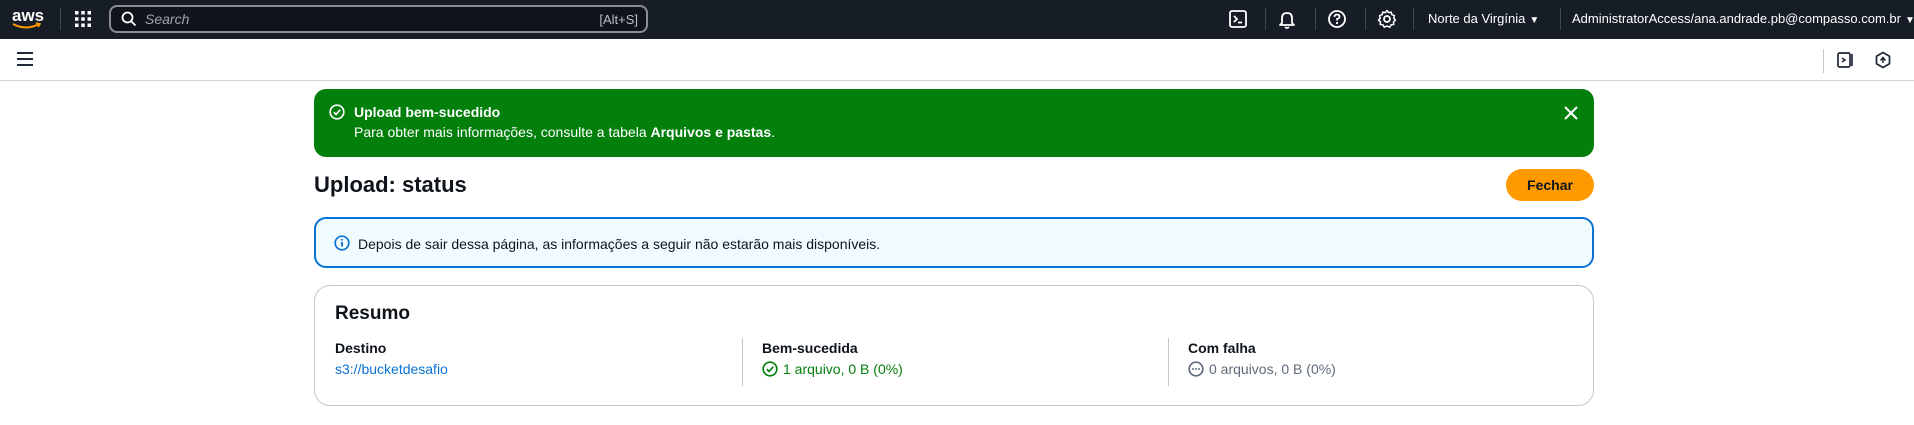 The width and height of the screenshot is (1914, 425). I want to click on destination-label: Destino, so click(361, 348).